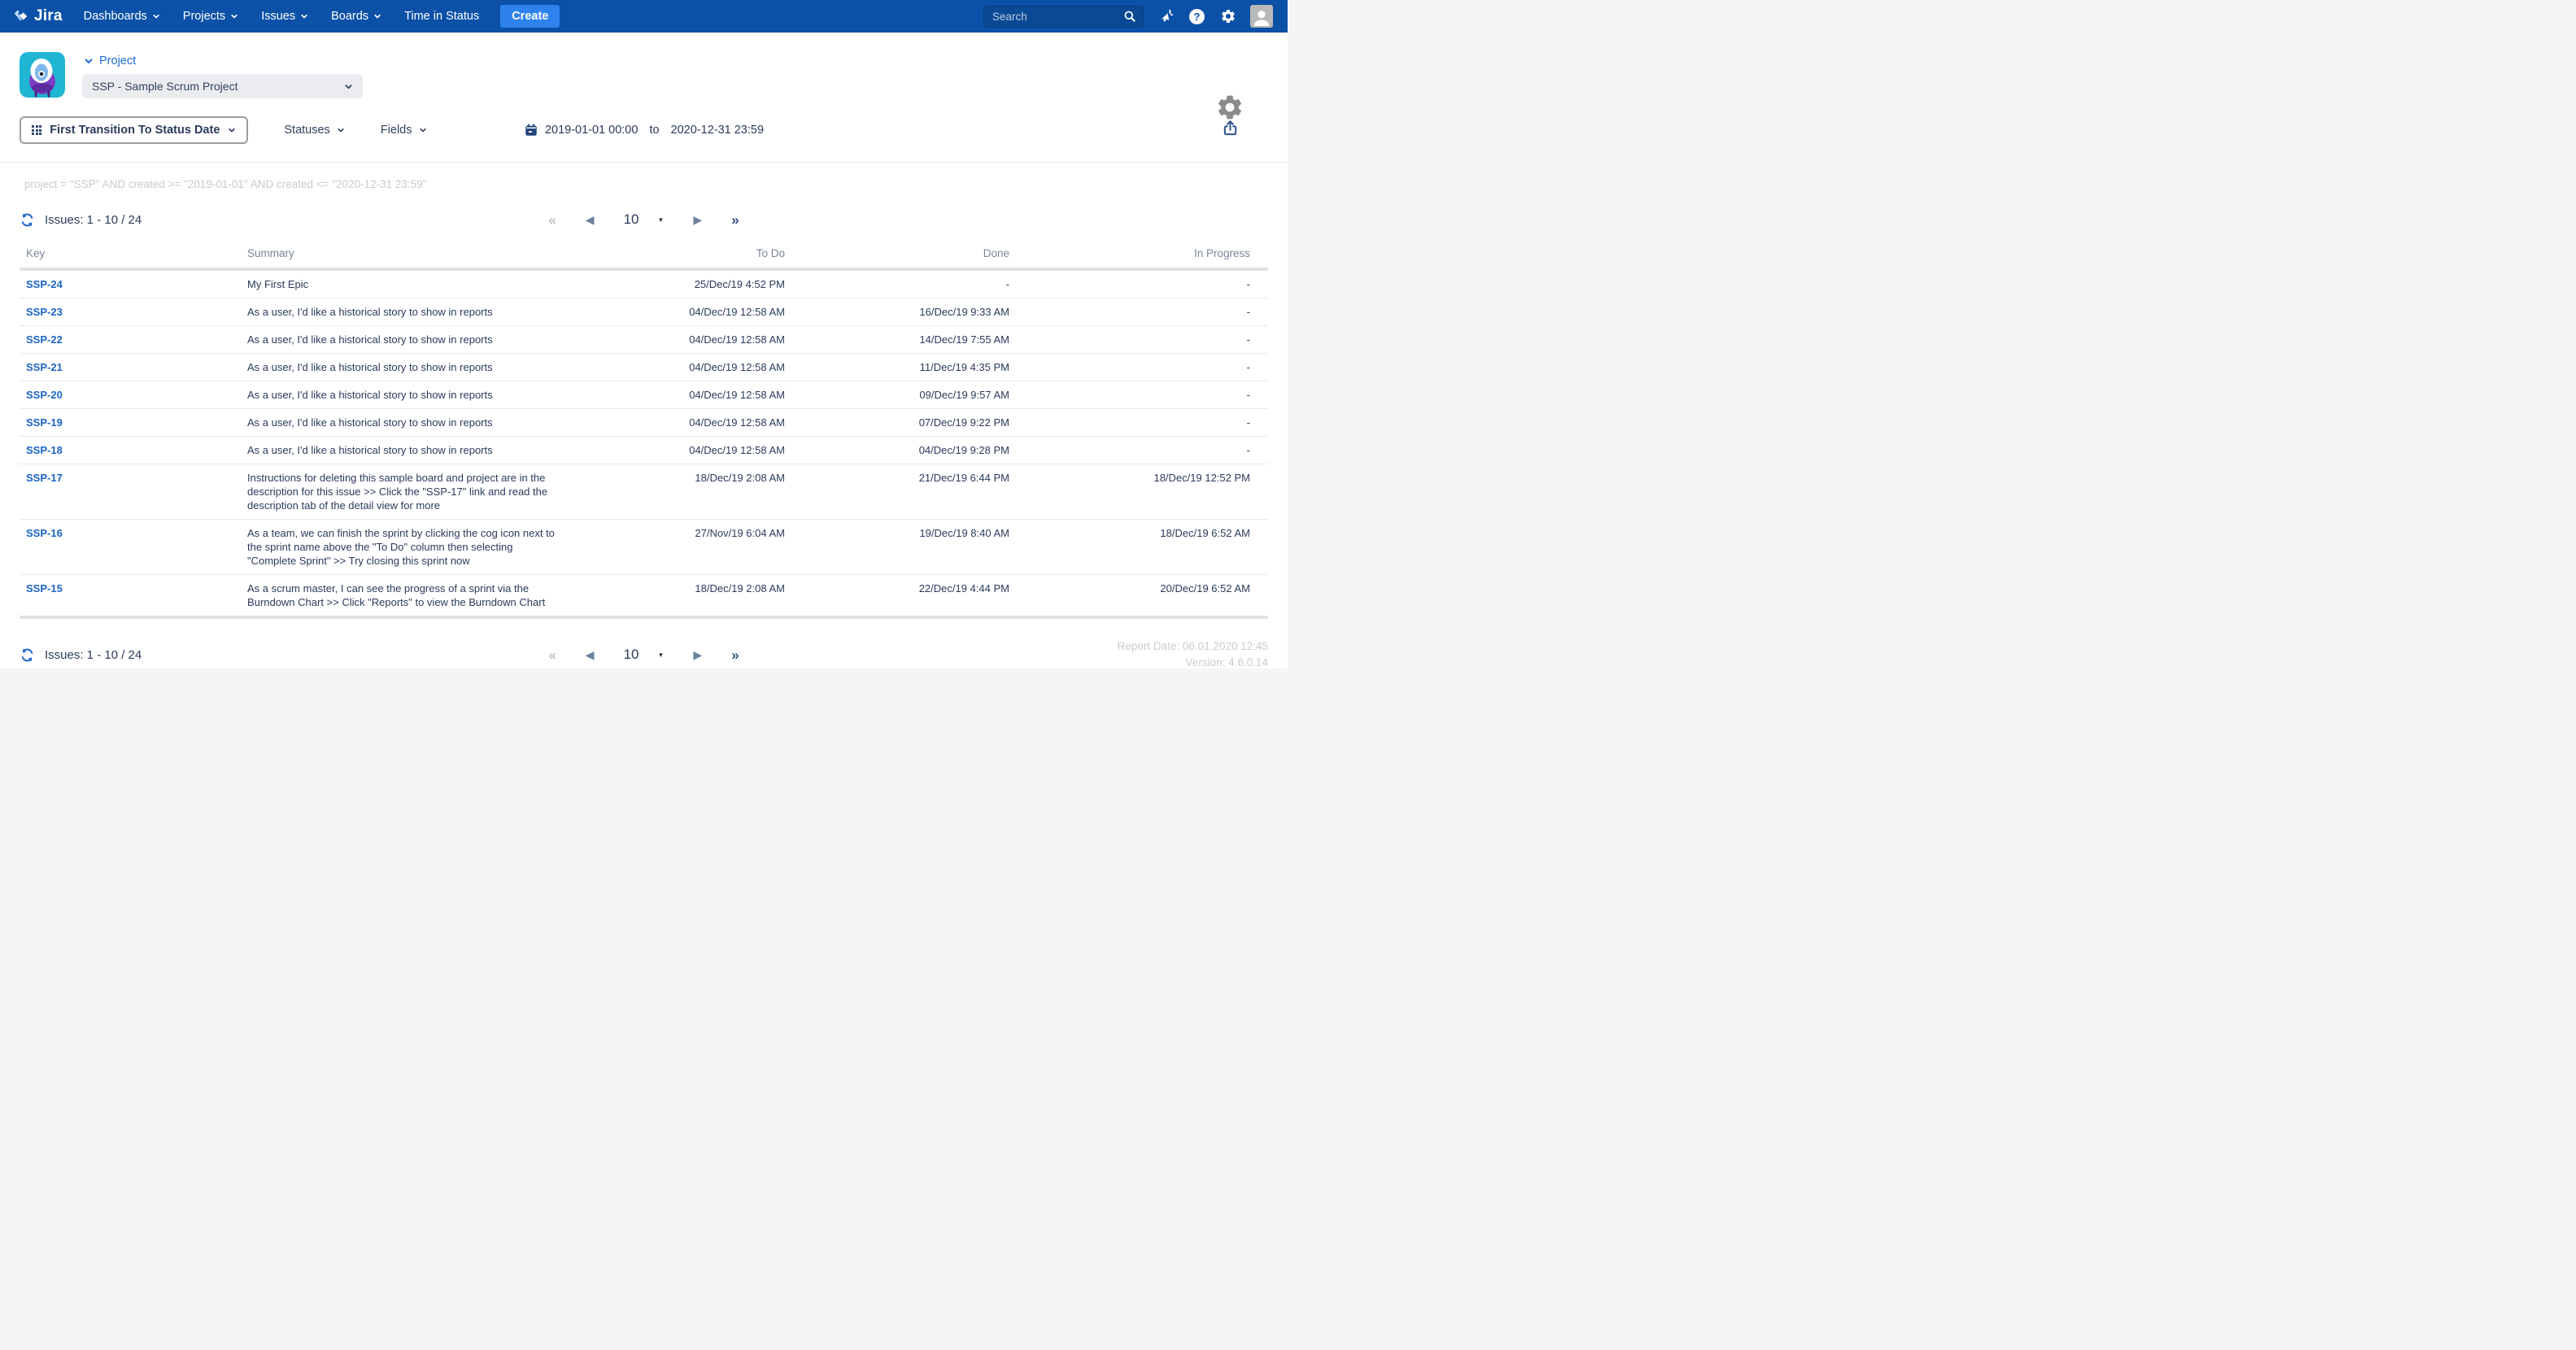 This screenshot has width=2576, height=1350. Describe the element at coordinates (1166, 16) in the screenshot. I see `announcements-icon` at that location.